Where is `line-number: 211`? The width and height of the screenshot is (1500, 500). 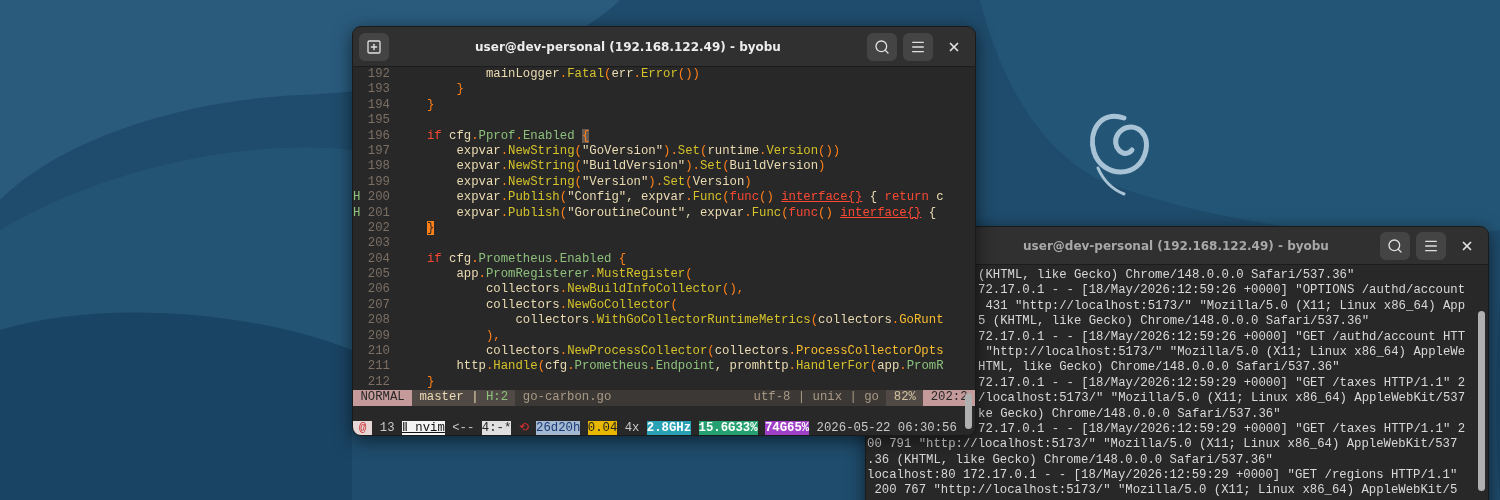
line-number: 211 is located at coordinates (378, 367).